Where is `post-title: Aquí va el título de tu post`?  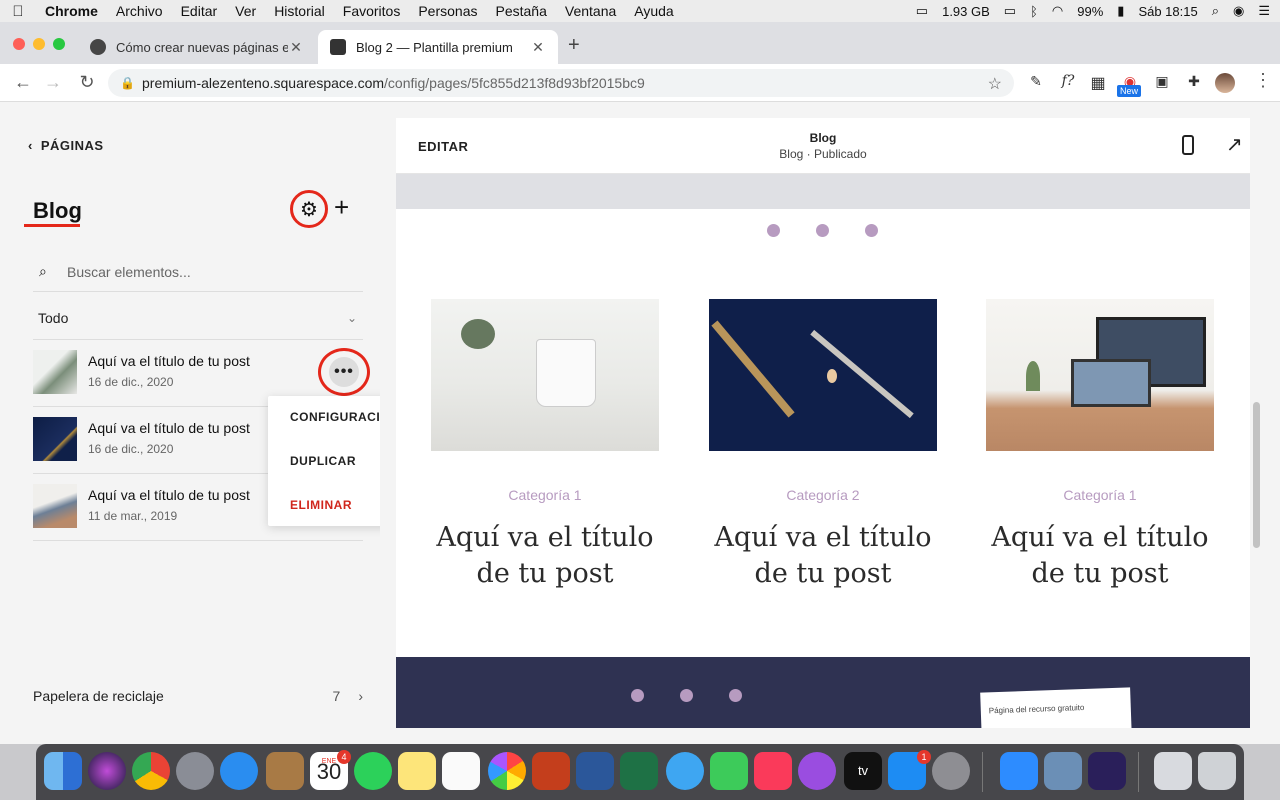 post-title: Aquí va el título de tu post is located at coordinates (169, 428).